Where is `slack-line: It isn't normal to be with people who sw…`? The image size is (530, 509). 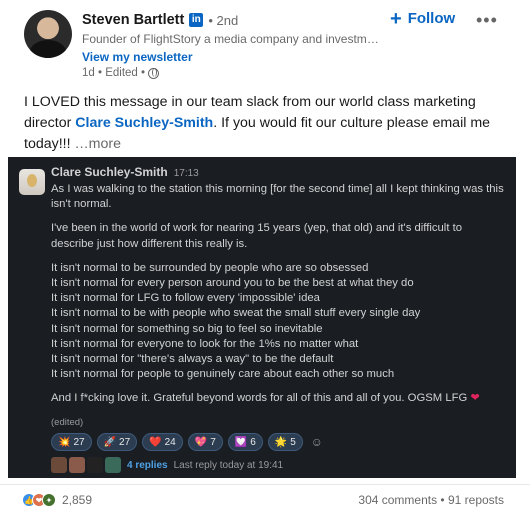
slack-line: It isn't normal to be with people who sw… is located at coordinates (236, 313).